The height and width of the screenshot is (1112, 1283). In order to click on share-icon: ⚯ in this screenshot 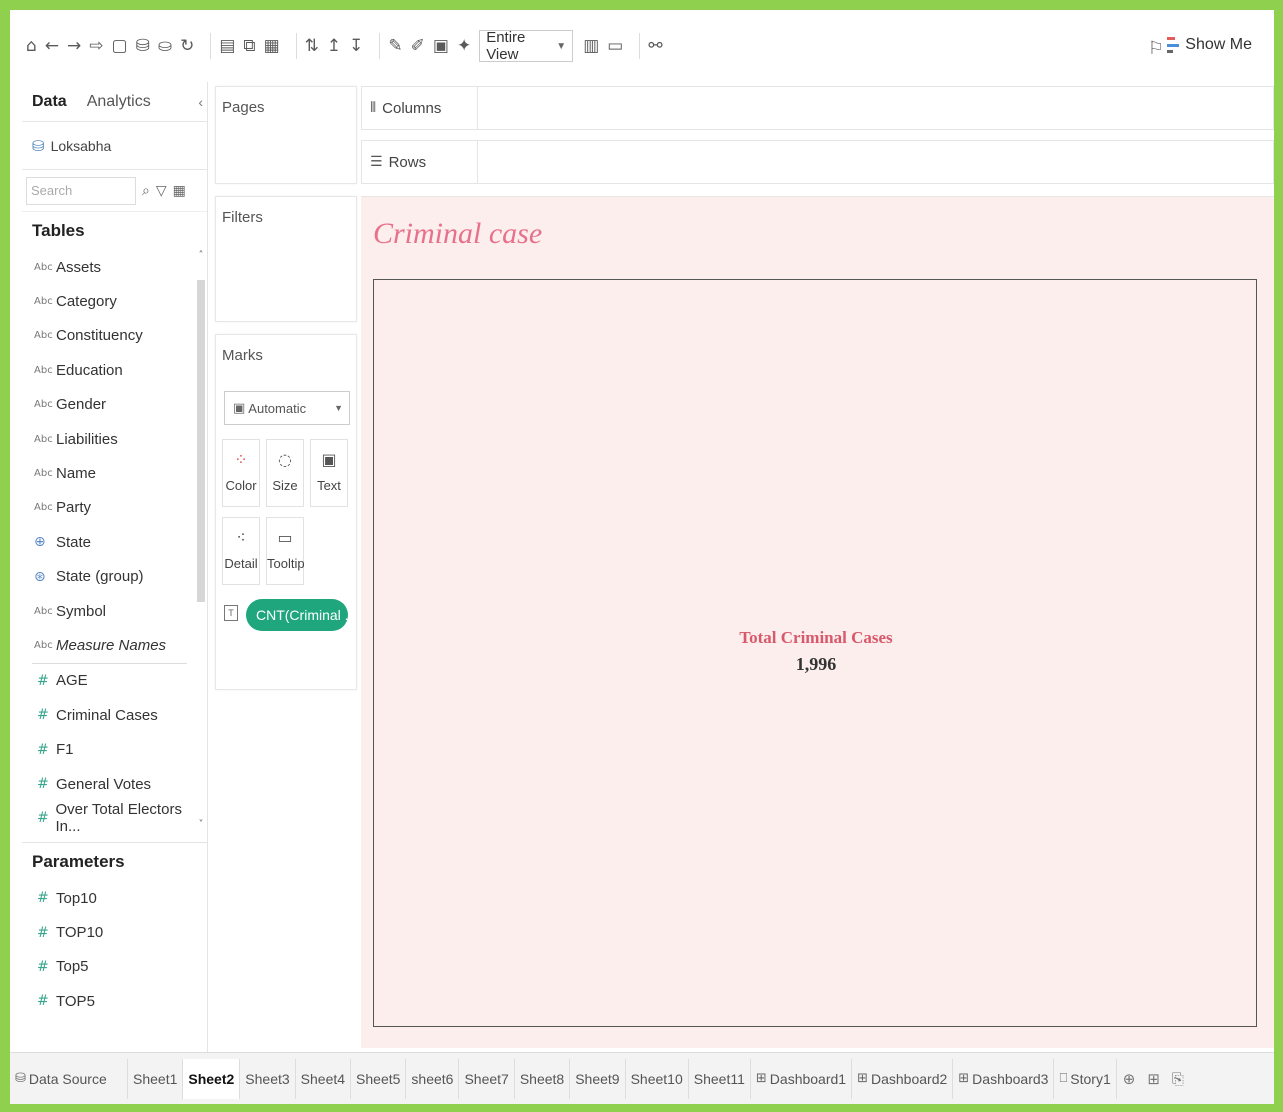, I will do `click(655, 46)`.